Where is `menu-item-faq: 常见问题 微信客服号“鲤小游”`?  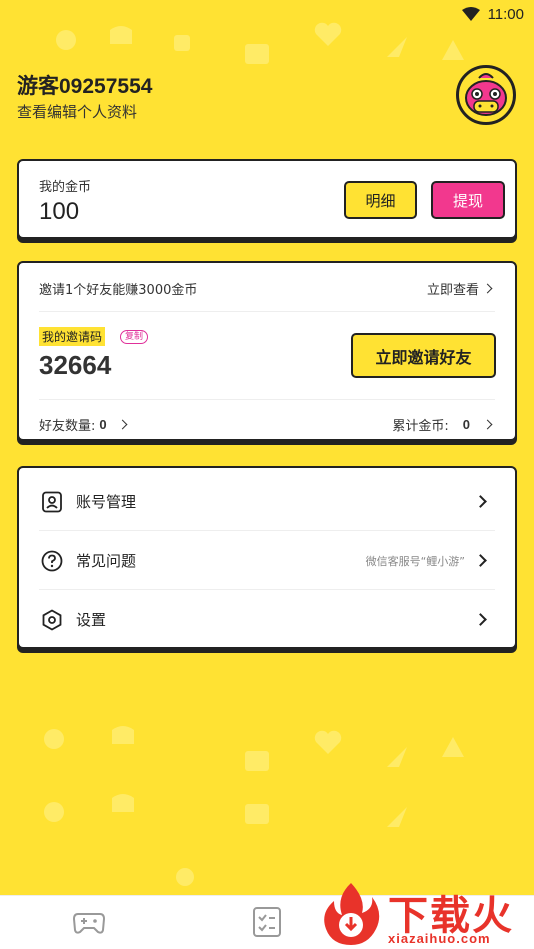
menu-item-faq: 常见问题 微信客服号“鲤小游” is located at coordinates (267, 560).